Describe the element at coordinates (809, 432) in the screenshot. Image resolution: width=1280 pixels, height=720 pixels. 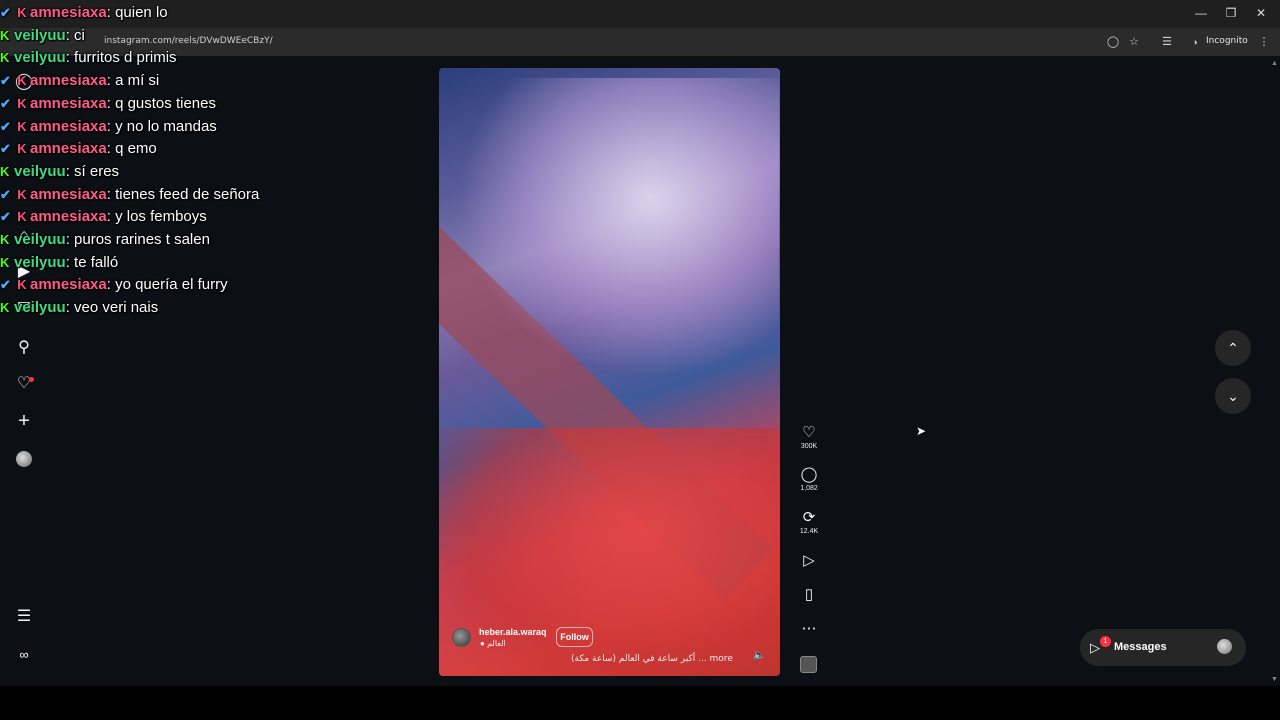
I see `heart-icon: ♡` at that location.